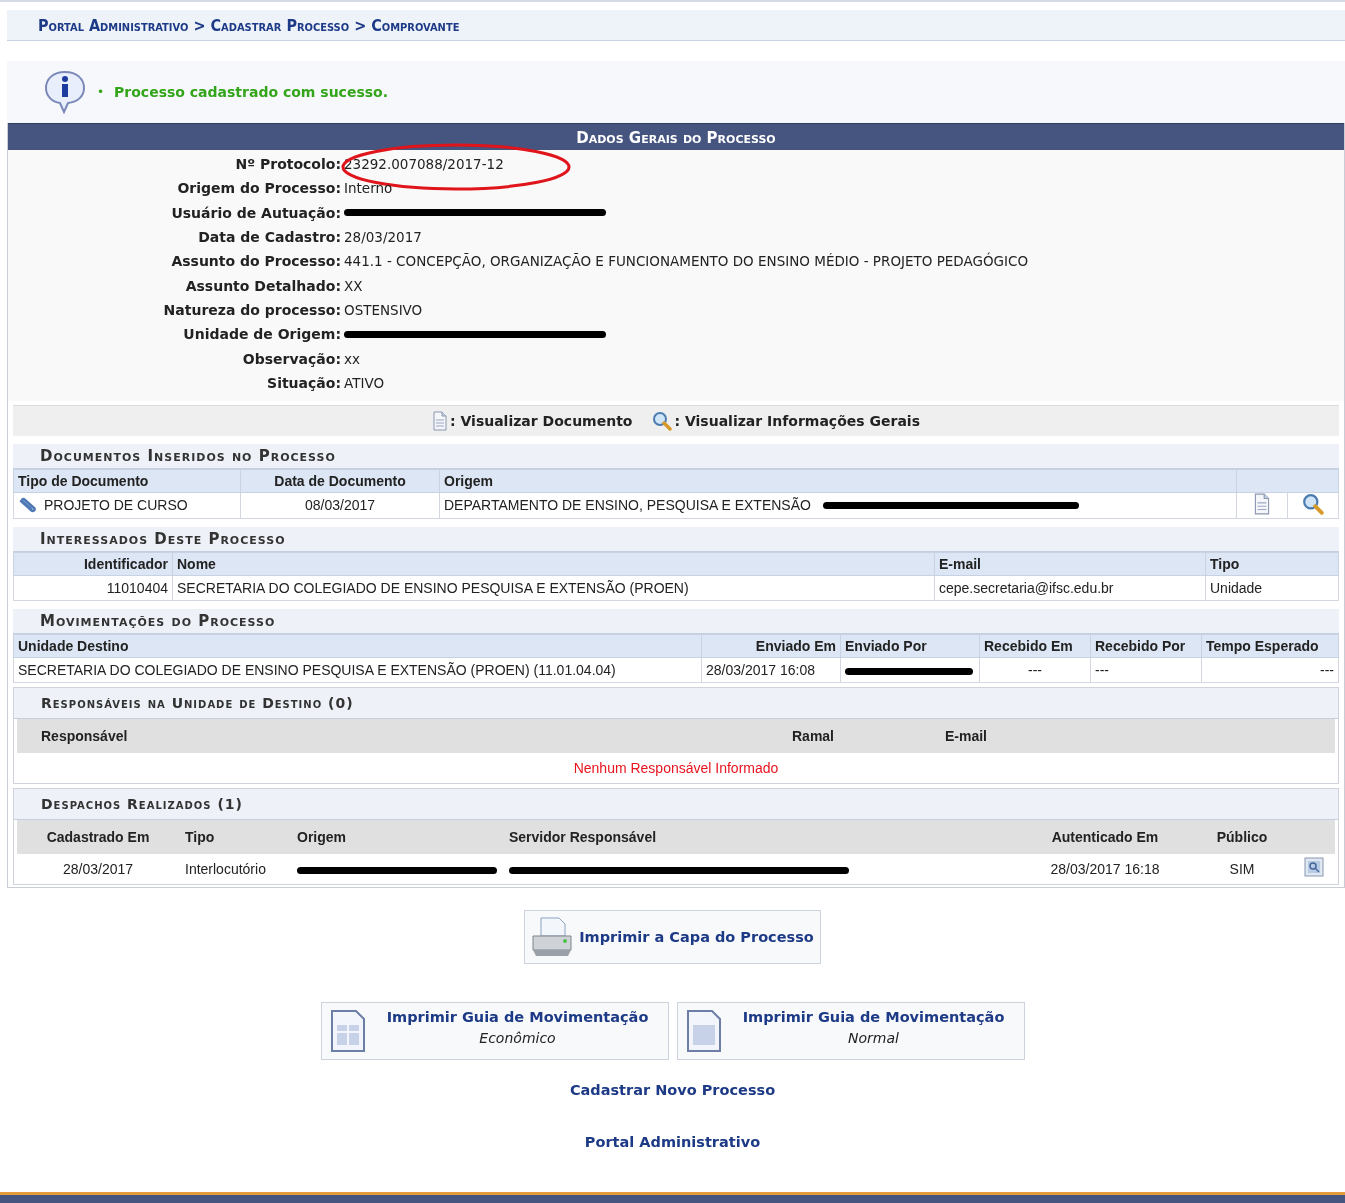  What do you see at coordinates (771, 646) in the screenshot?
I see `column-header: Enviado Em` at bounding box center [771, 646].